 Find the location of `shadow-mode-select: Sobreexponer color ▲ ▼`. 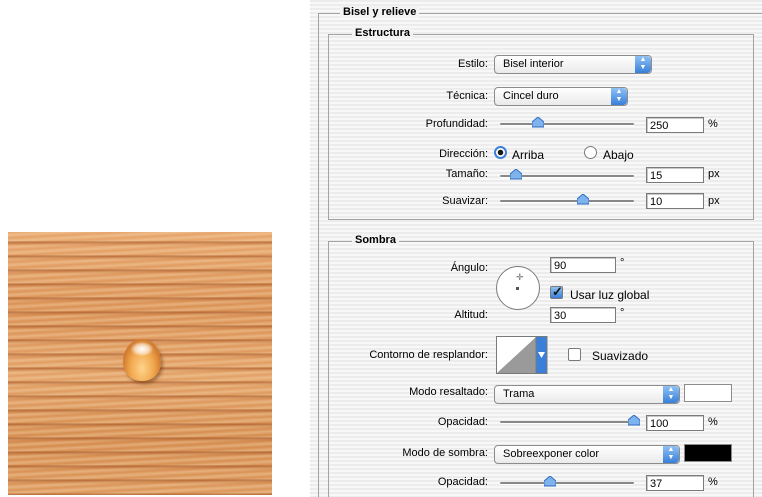

shadow-mode-select: Sobreexponer color ▲ ▼ is located at coordinates (587, 454).